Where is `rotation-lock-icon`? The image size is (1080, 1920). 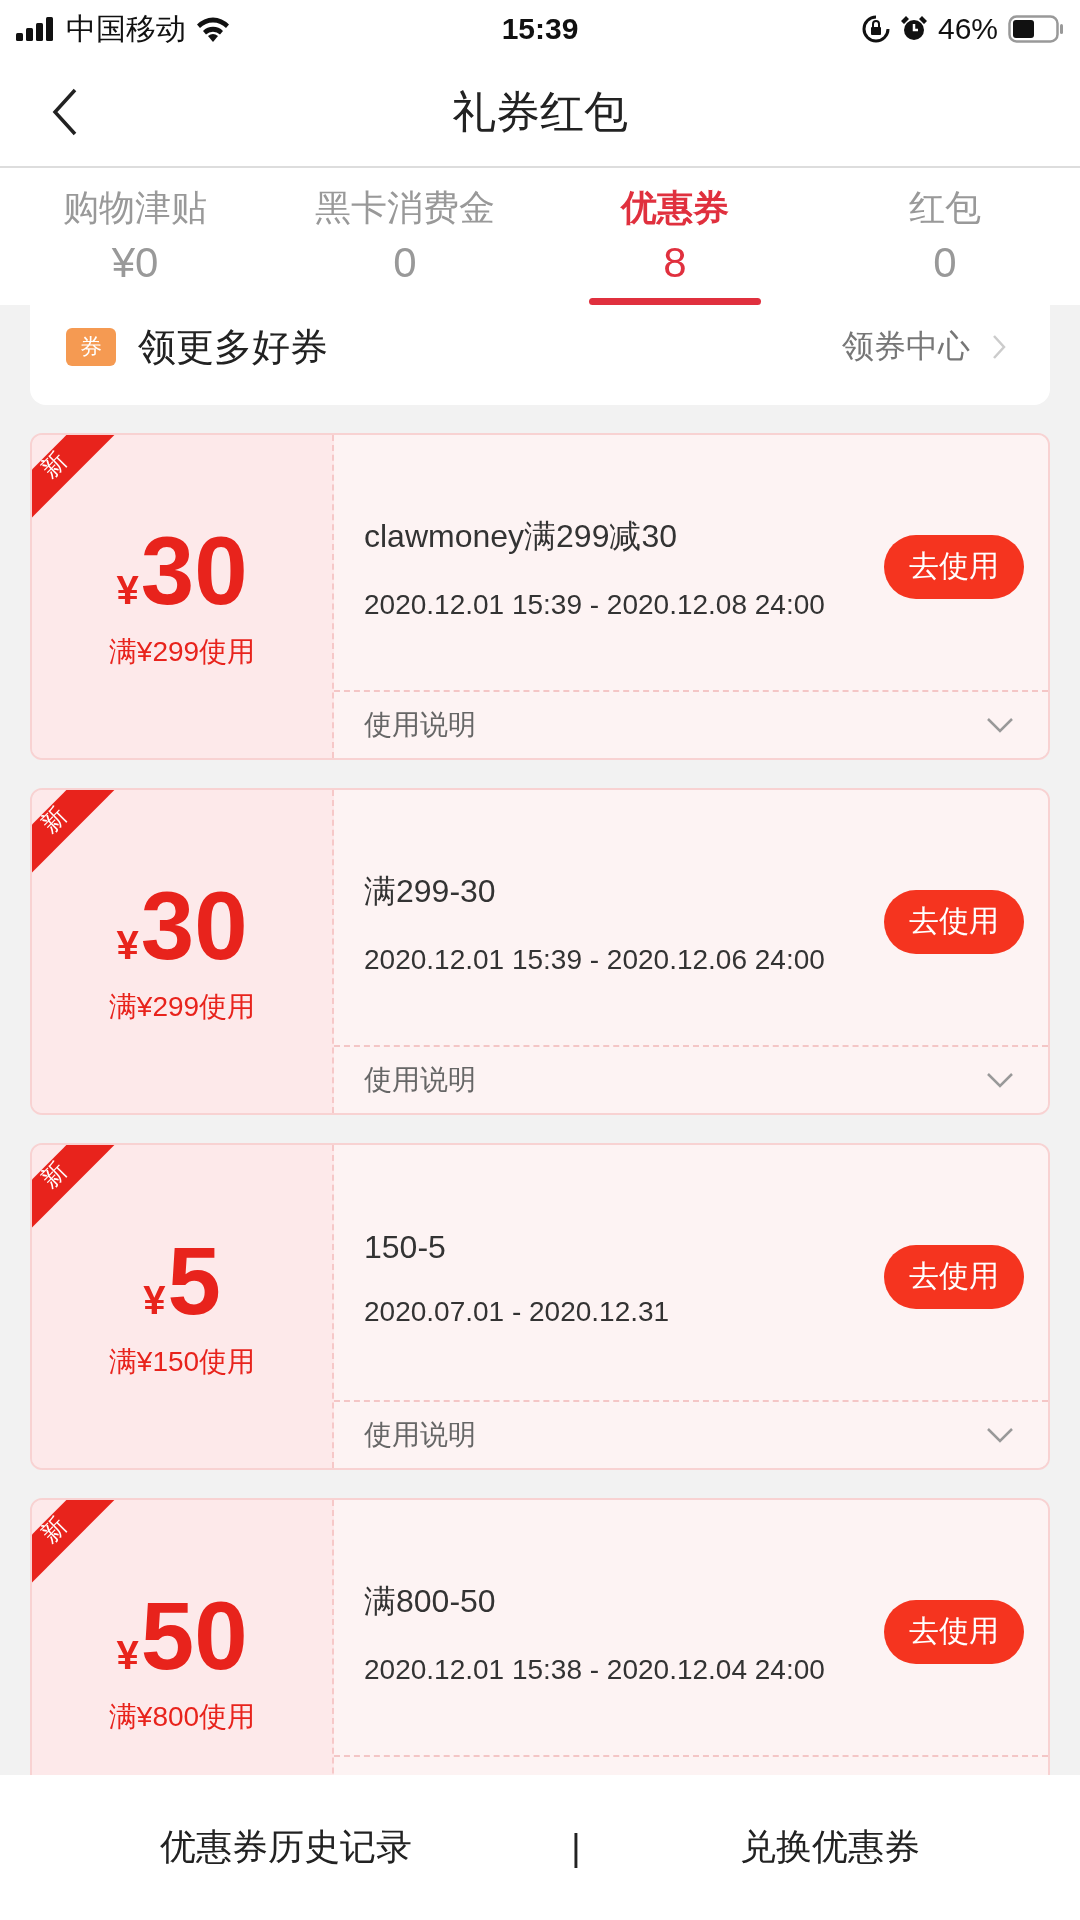 rotation-lock-icon is located at coordinates (875, 29).